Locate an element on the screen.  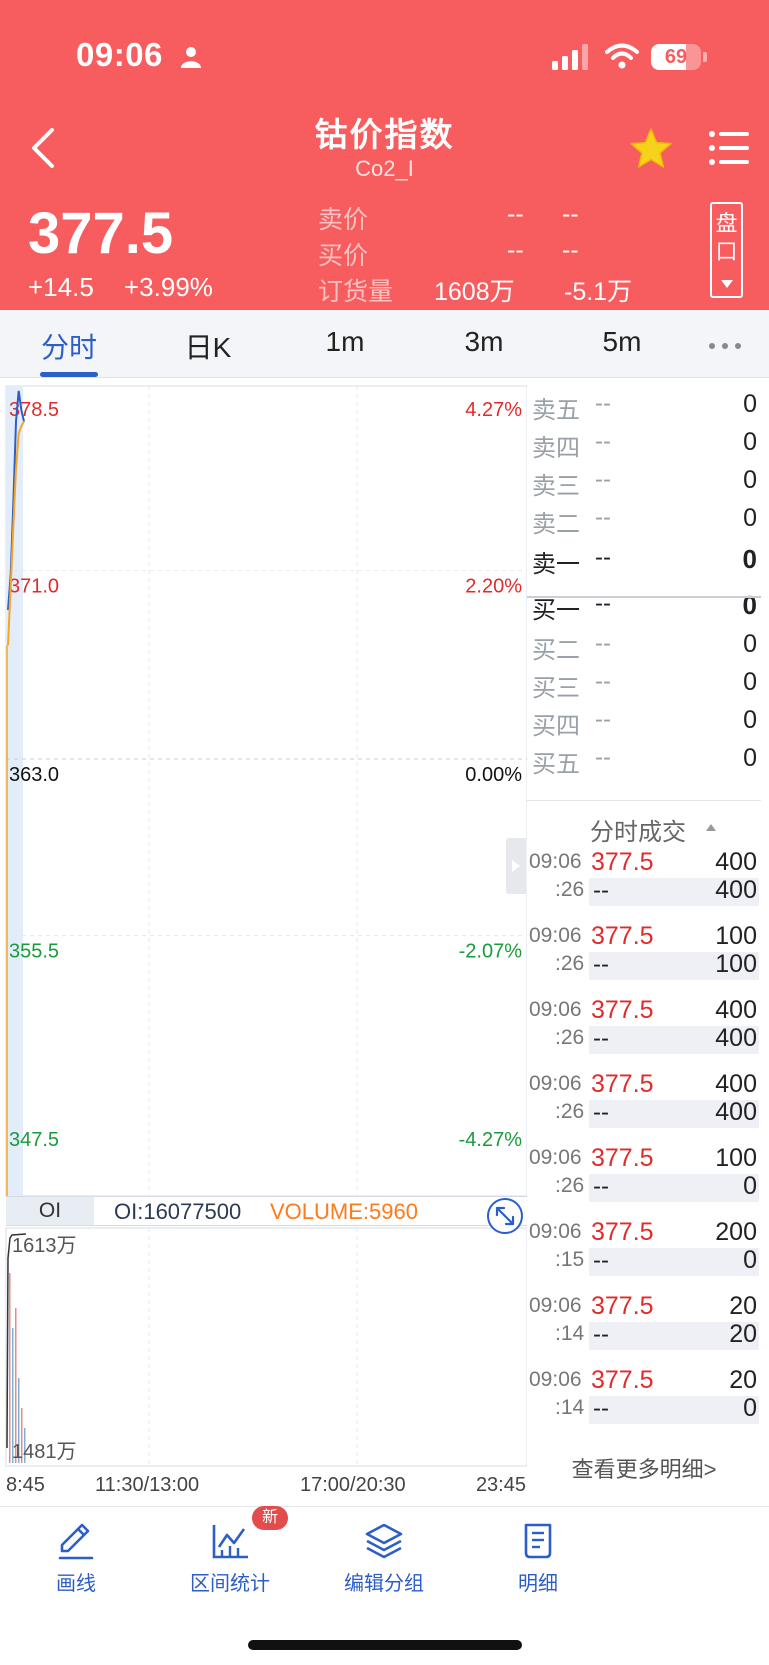
bottom-toolbar: 画线 区间统计 编辑分组 明细 is located at coordinates (384, 1552).